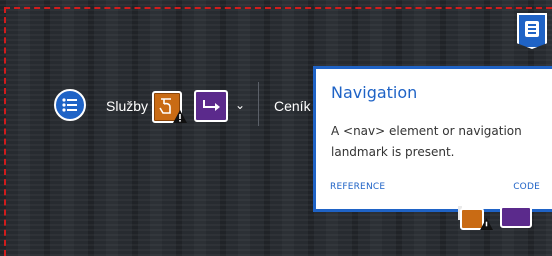  What do you see at coordinates (374, 92) in the screenshot?
I see `popover-title: Navigation` at bounding box center [374, 92].